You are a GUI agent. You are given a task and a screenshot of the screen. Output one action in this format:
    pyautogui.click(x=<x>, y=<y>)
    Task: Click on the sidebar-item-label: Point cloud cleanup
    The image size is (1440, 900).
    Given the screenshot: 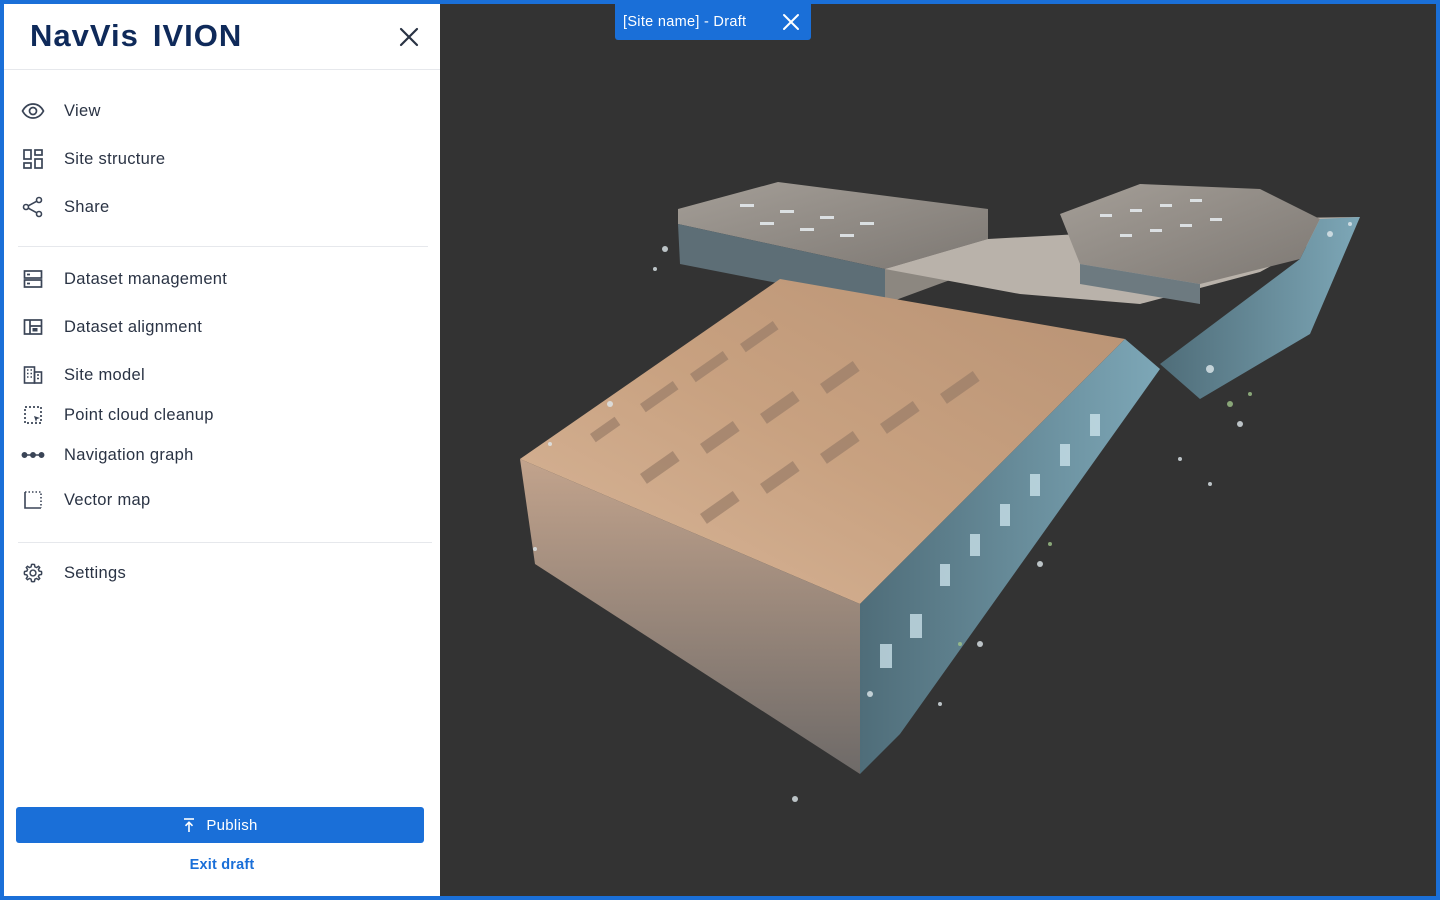 What is the action you would take?
    pyautogui.click(x=139, y=414)
    